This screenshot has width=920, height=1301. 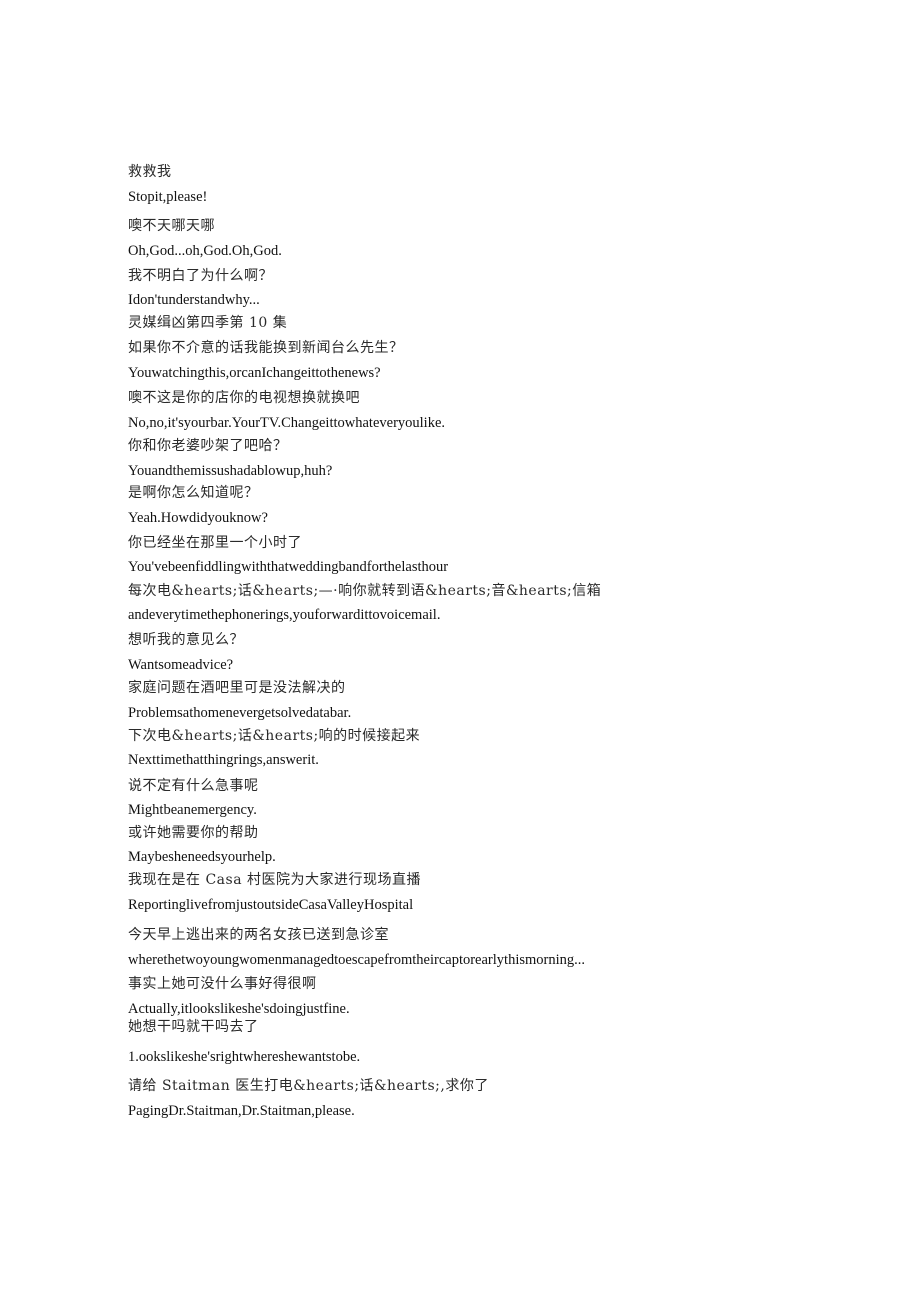 What do you see at coordinates (222, 984) in the screenshot?
I see `subtitle-line-zh: 事实上她可没什么事好得很啊` at bounding box center [222, 984].